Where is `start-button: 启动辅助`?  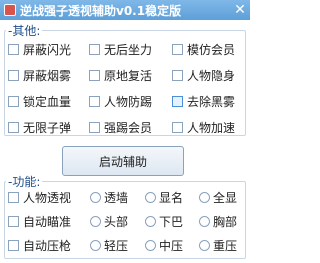
start-button: 启动辅助 is located at coordinates (123, 161).